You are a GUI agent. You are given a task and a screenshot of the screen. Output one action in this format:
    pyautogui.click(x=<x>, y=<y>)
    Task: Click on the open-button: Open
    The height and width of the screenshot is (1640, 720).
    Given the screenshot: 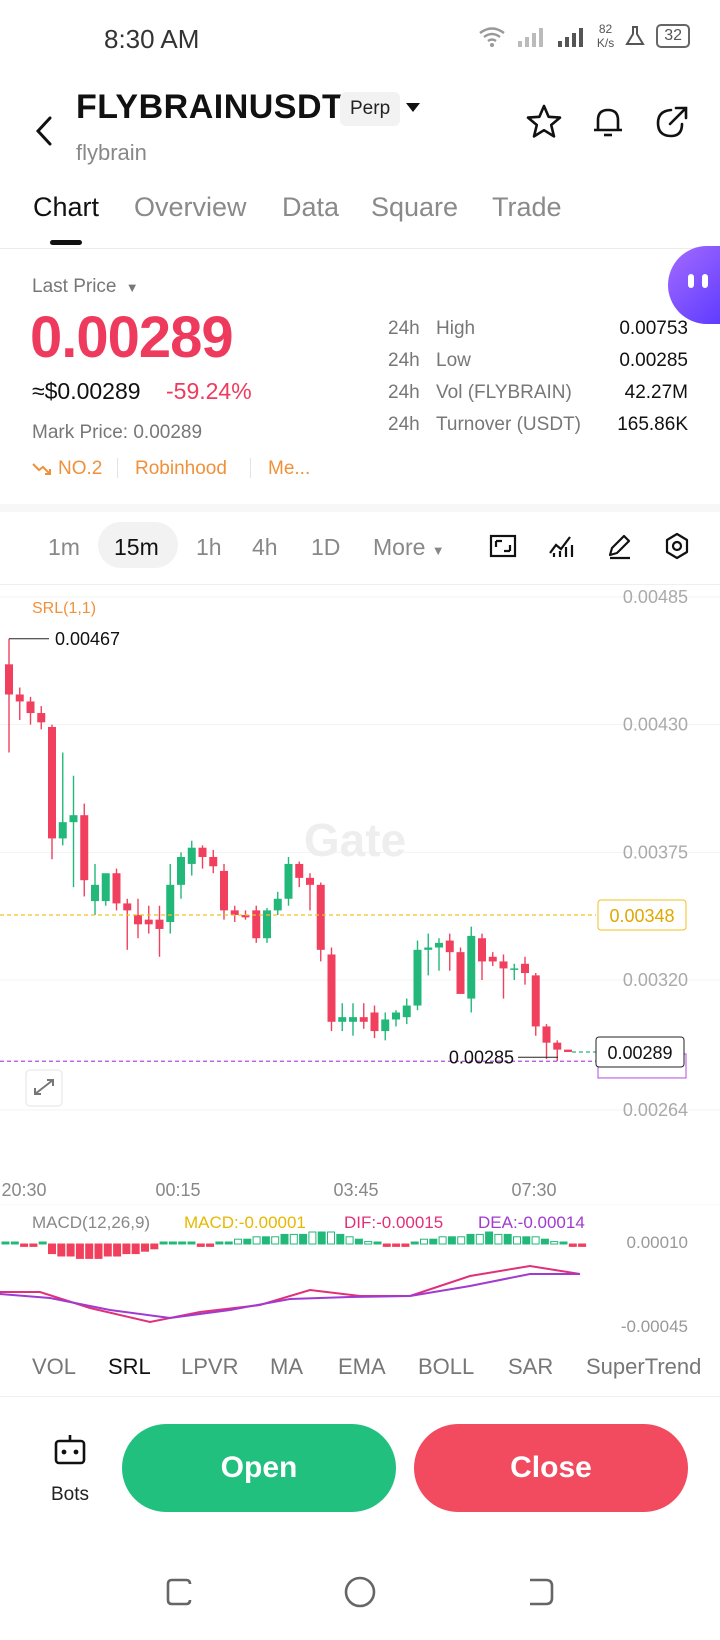 What is the action you would take?
    pyautogui.click(x=259, y=1468)
    